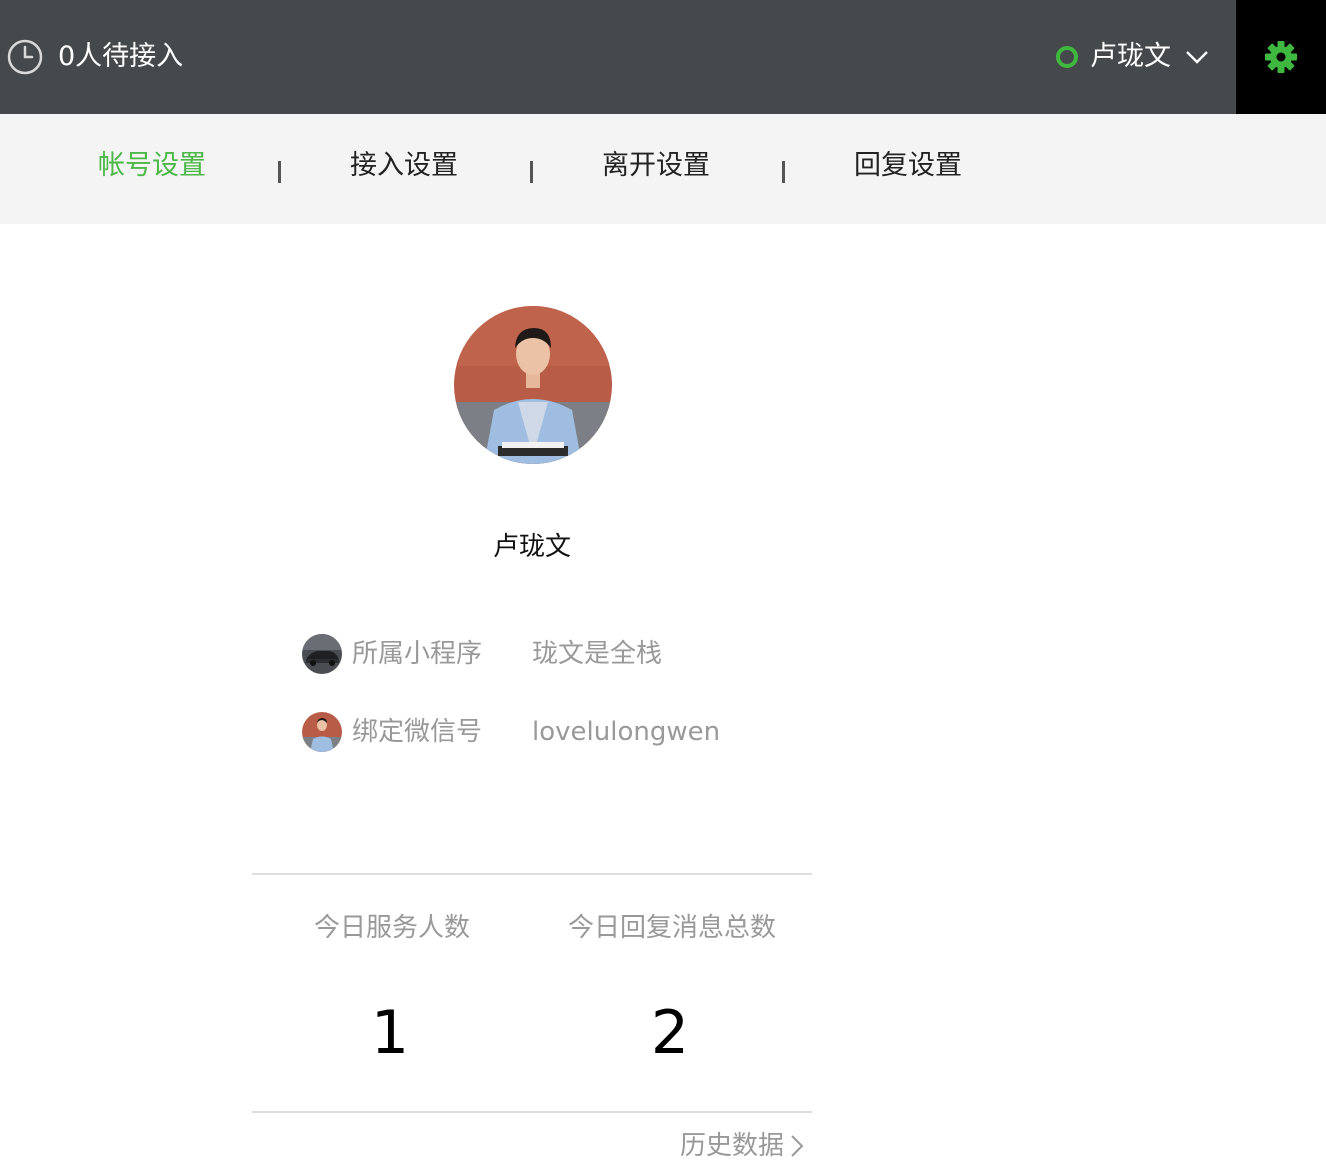 The width and height of the screenshot is (1326, 1164). Describe the element at coordinates (152, 166) in the screenshot. I see `tab-account-settings: 帐号设置` at that location.